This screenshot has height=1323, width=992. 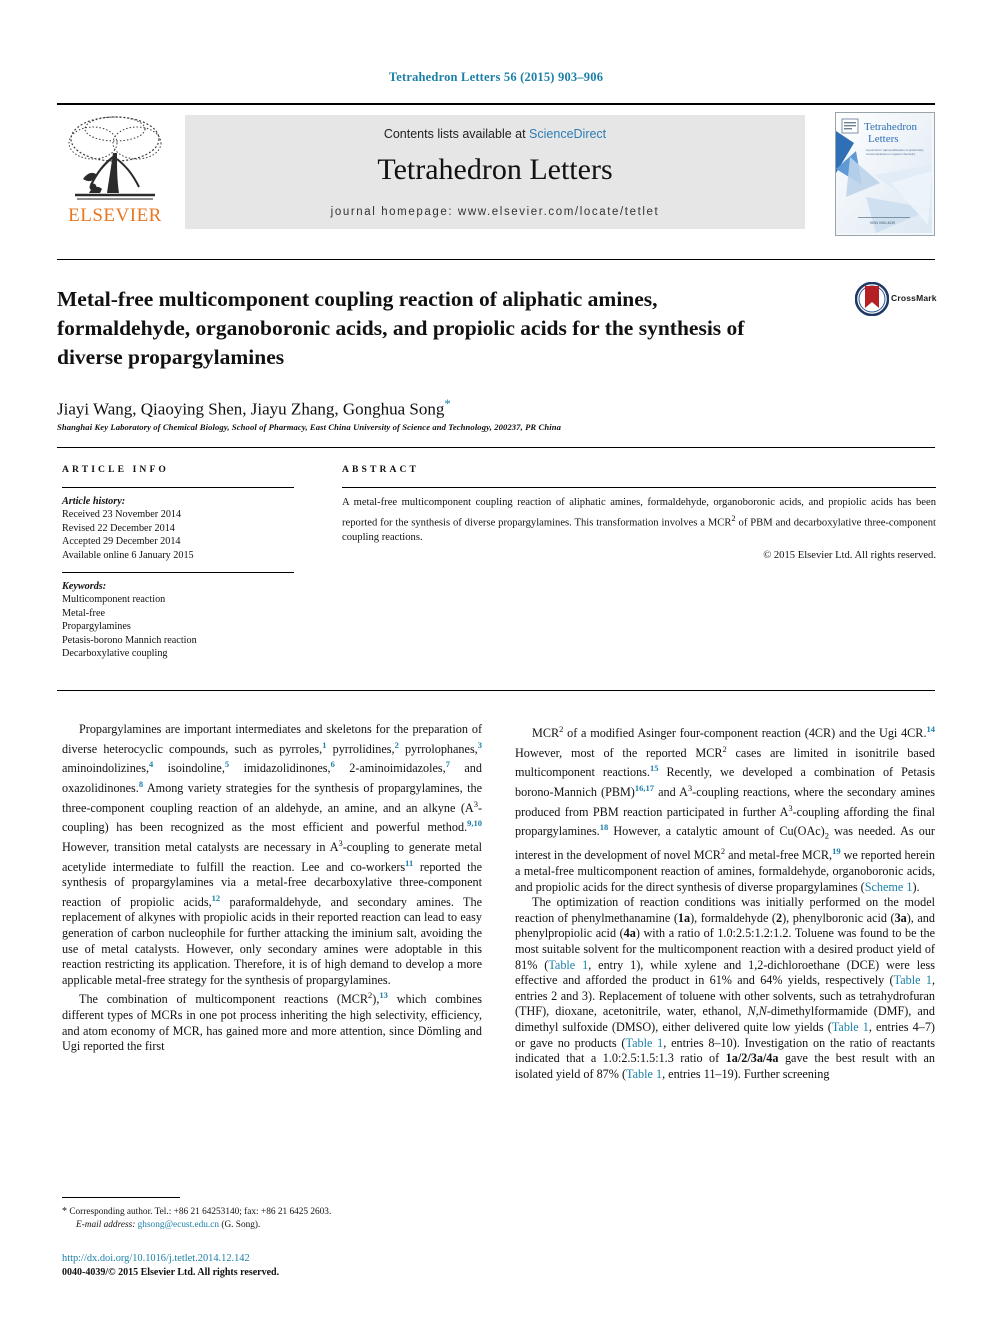 I want to click on citation-ref: 19, so click(x=836, y=851).